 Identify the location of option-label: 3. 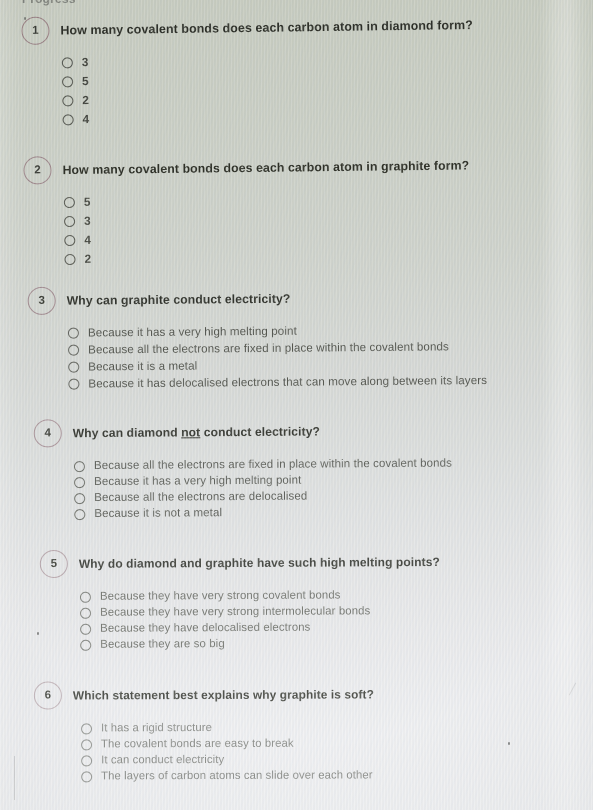
(87, 220).